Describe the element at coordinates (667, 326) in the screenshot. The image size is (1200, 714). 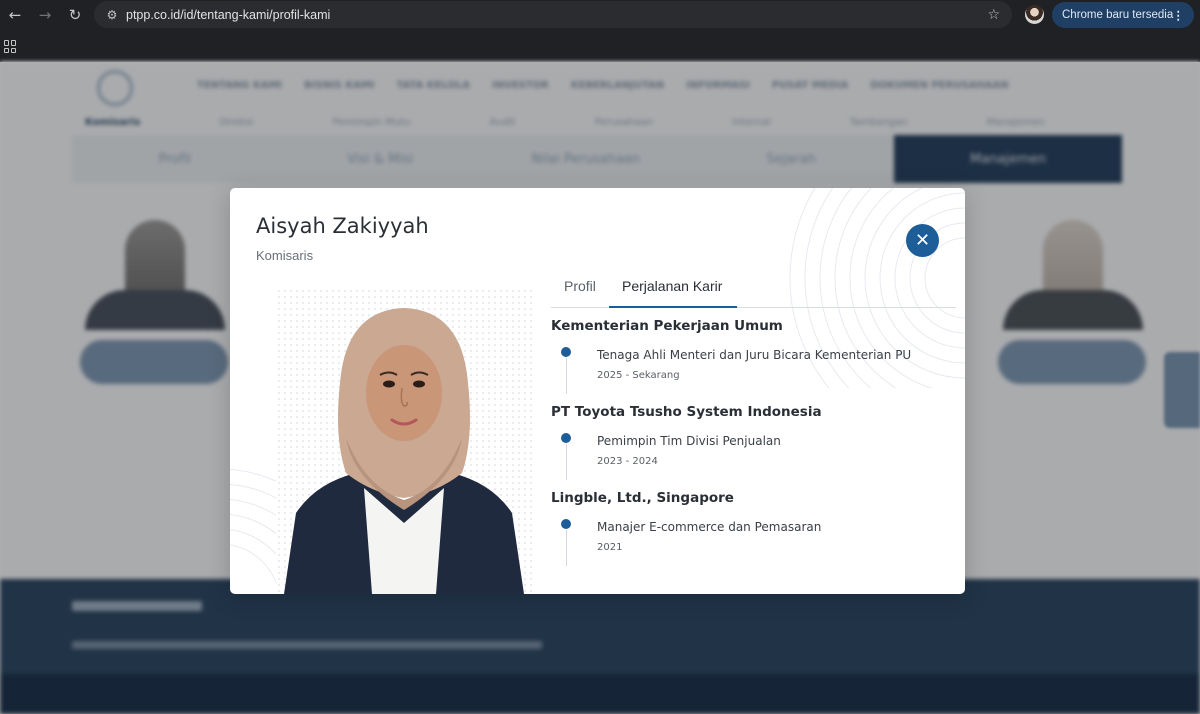
I see `company-name: Kementerian Pekerjaan Umum` at that location.